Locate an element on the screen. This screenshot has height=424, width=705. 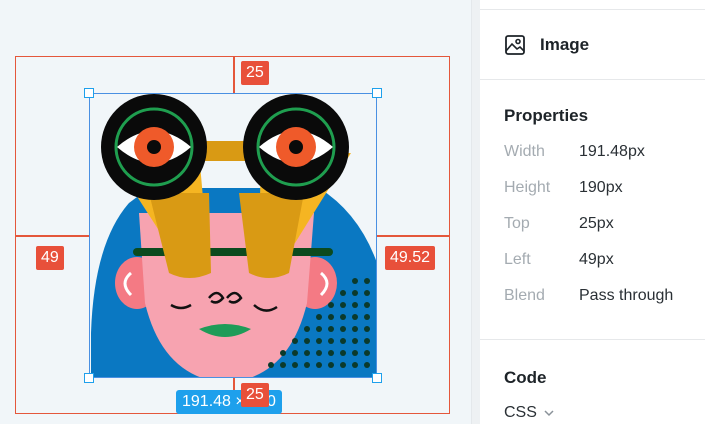
image-icon is located at coordinates (515, 44).